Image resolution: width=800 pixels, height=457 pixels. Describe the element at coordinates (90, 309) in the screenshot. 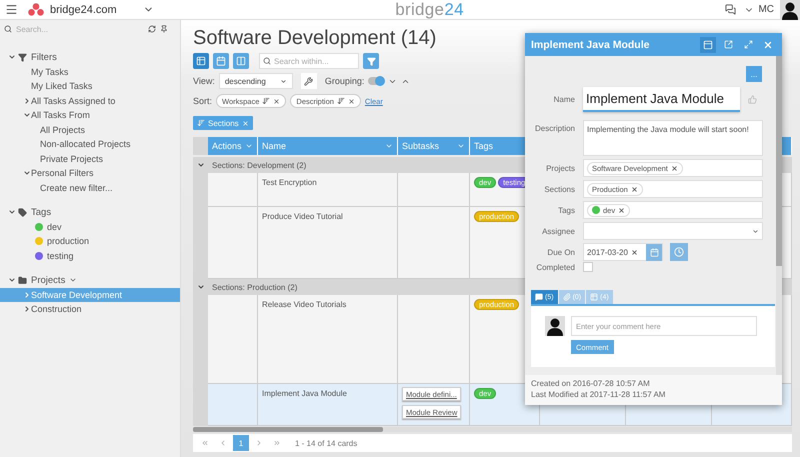

I see `sidebar-item: Construction` at that location.